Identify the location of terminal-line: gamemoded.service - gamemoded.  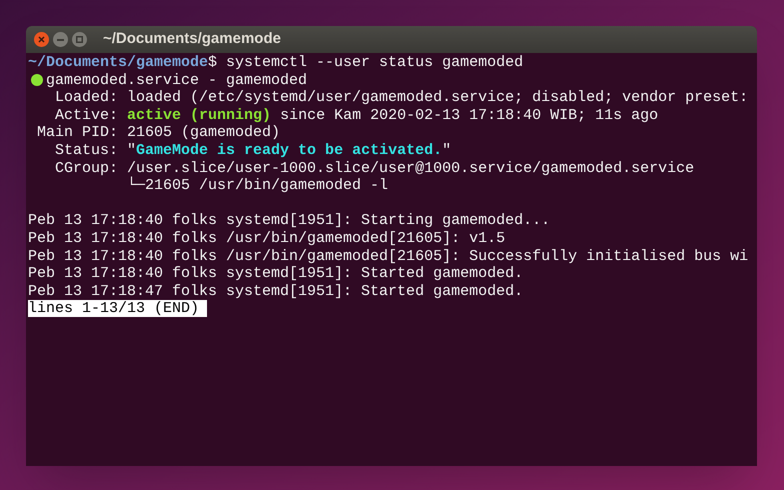
(177, 81).